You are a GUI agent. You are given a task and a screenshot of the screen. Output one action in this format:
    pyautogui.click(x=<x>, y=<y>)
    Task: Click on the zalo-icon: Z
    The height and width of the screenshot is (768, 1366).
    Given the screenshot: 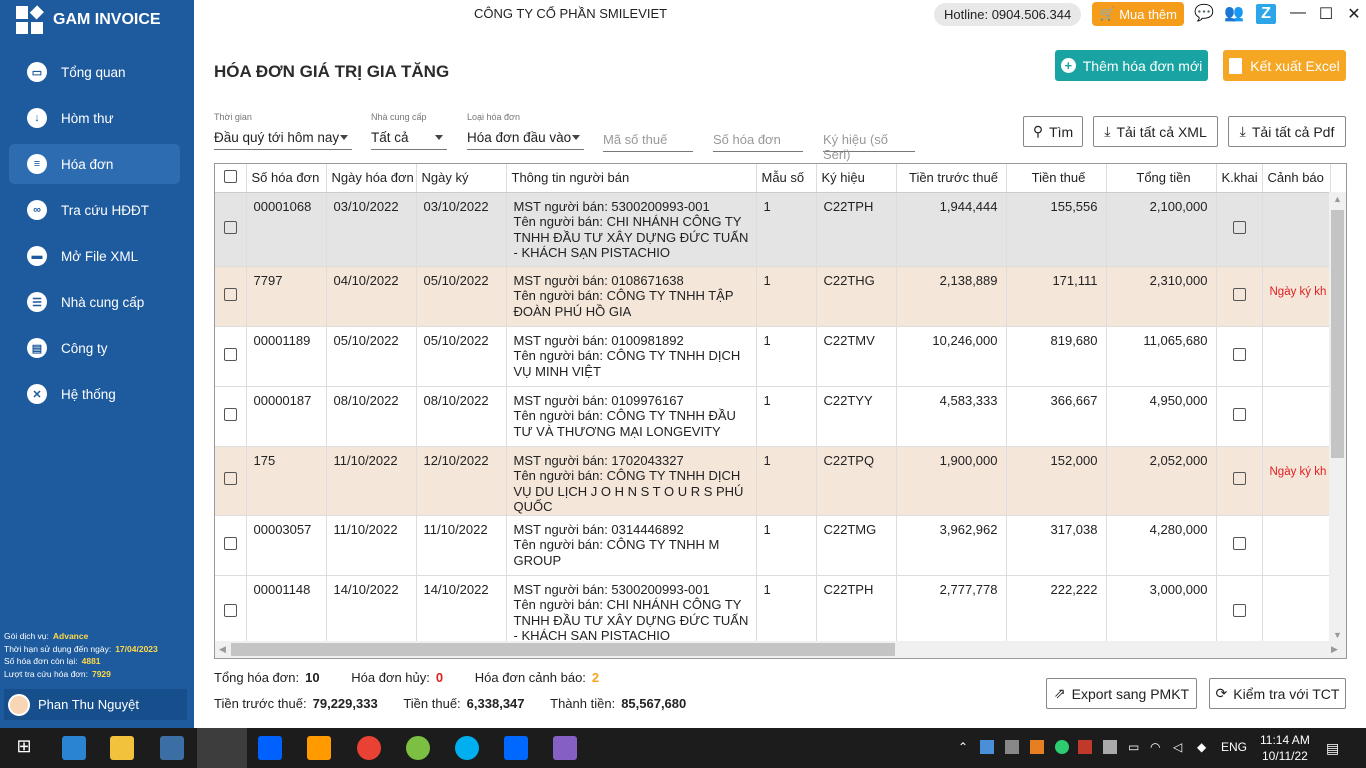 What is the action you would take?
    pyautogui.click(x=1266, y=14)
    